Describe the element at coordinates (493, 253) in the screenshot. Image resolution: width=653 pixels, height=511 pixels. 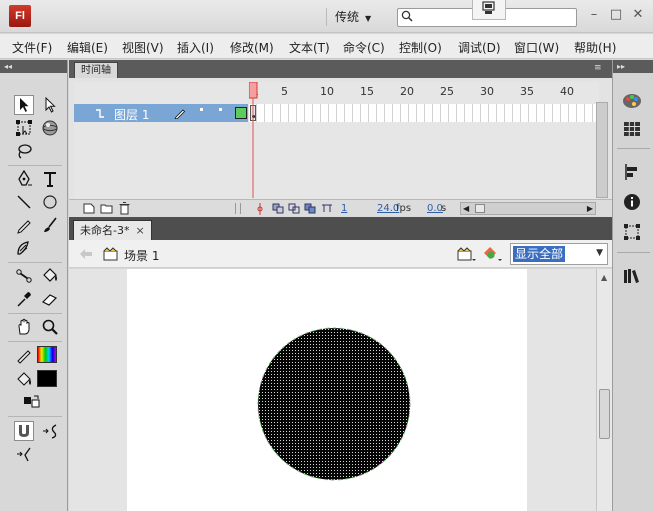
I see `edit-symbols-icon` at that location.